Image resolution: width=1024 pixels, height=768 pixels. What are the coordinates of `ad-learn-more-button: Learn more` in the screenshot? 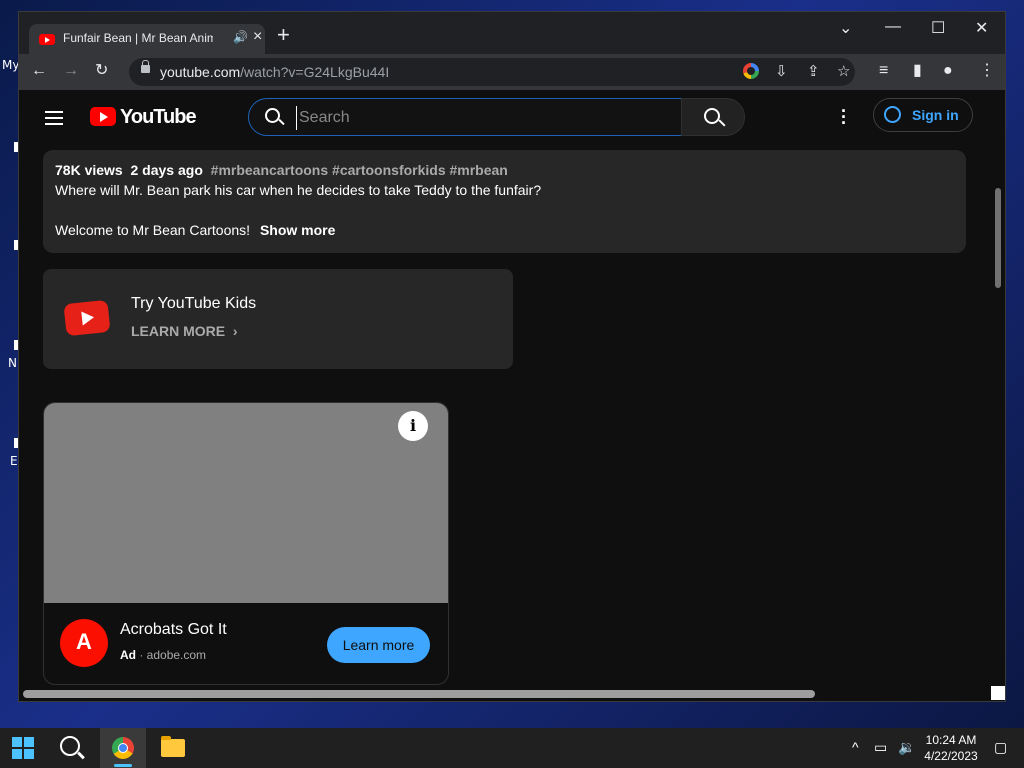 It's located at (378, 645).